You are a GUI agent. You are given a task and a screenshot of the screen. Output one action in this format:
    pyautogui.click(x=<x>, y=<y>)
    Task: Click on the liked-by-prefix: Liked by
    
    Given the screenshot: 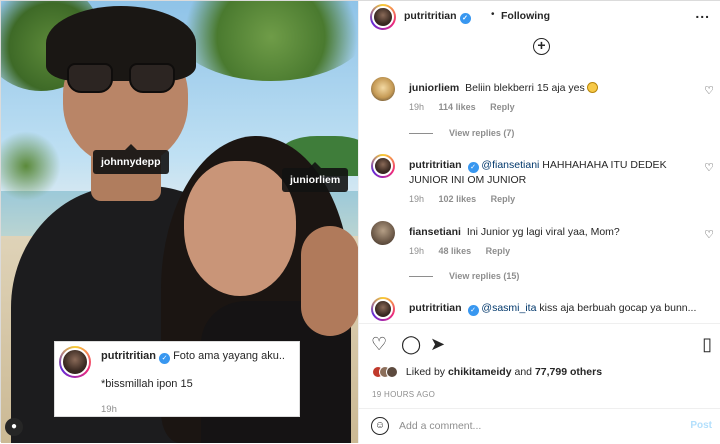 What is the action you would take?
    pyautogui.click(x=425, y=372)
    